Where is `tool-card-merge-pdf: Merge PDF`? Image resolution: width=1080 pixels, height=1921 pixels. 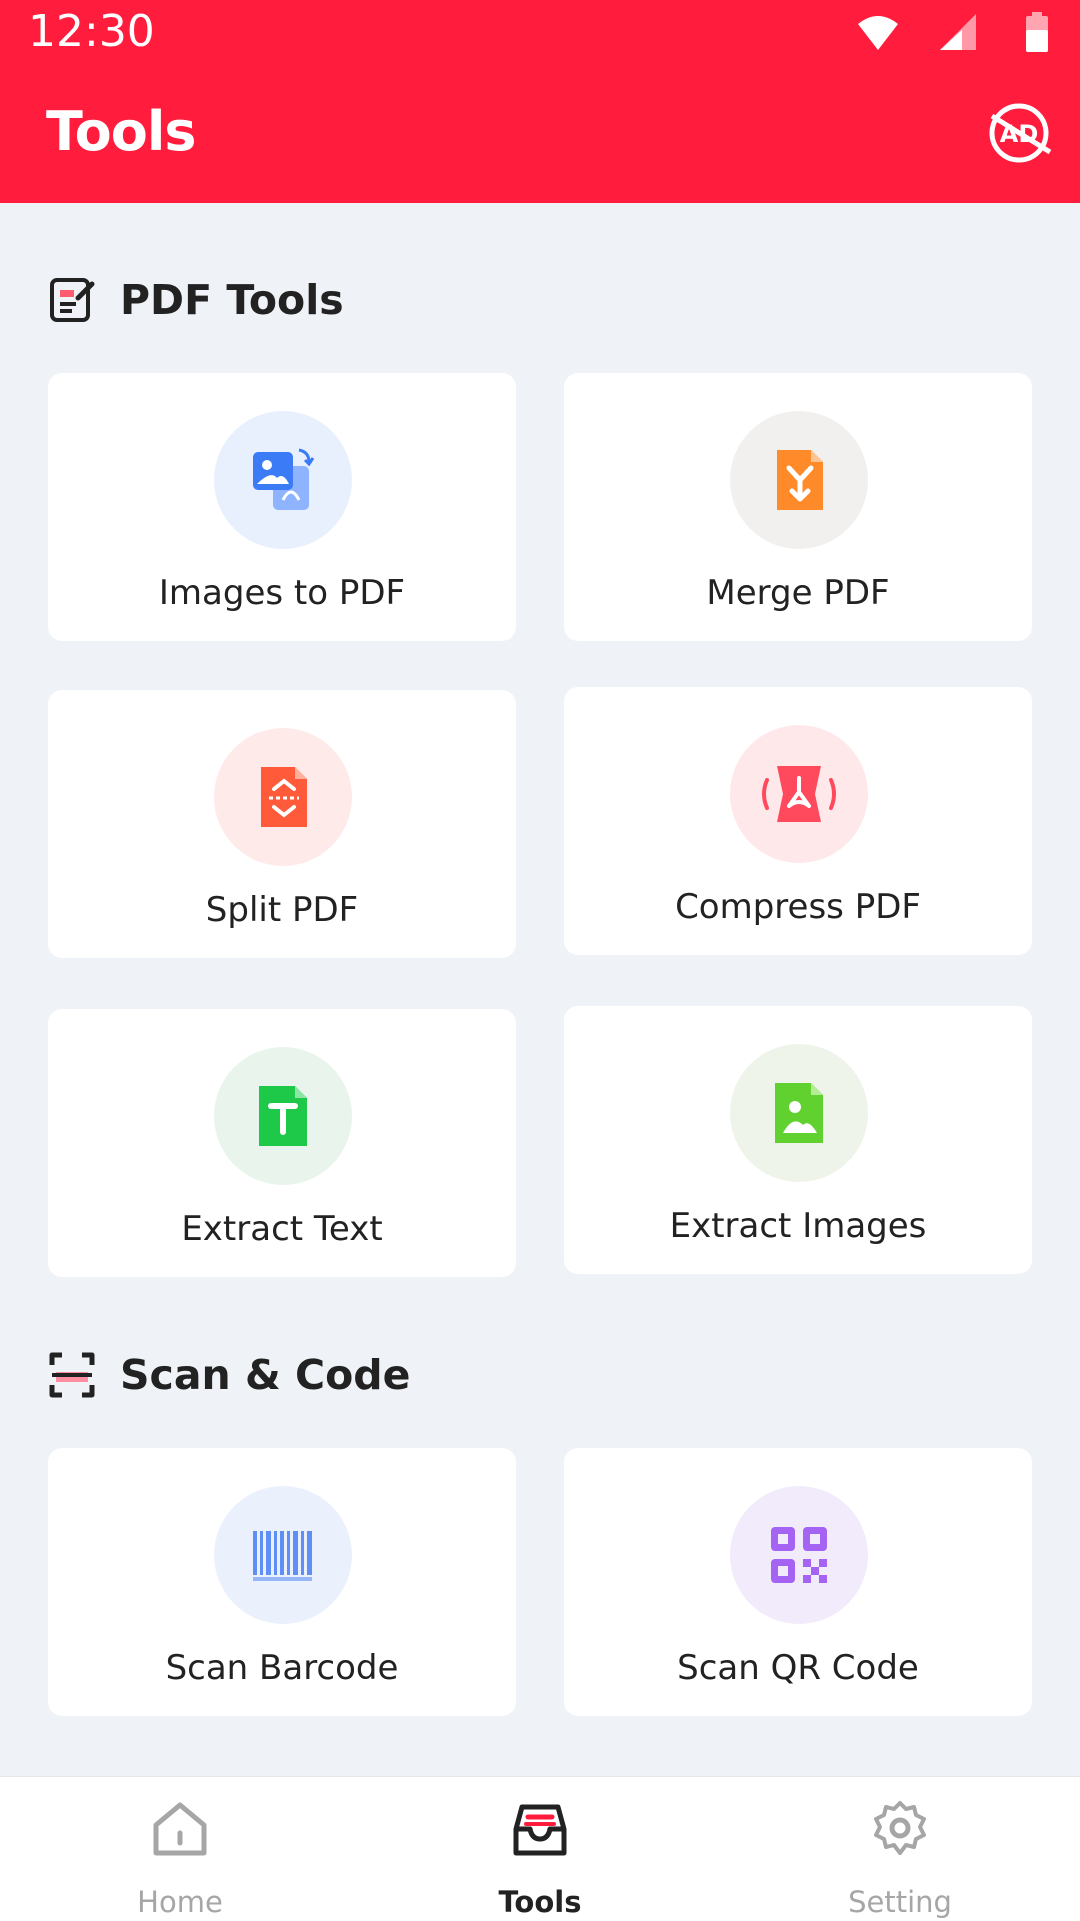 tool-card-merge-pdf: Merge PDF is located at coordinates (798, 507).